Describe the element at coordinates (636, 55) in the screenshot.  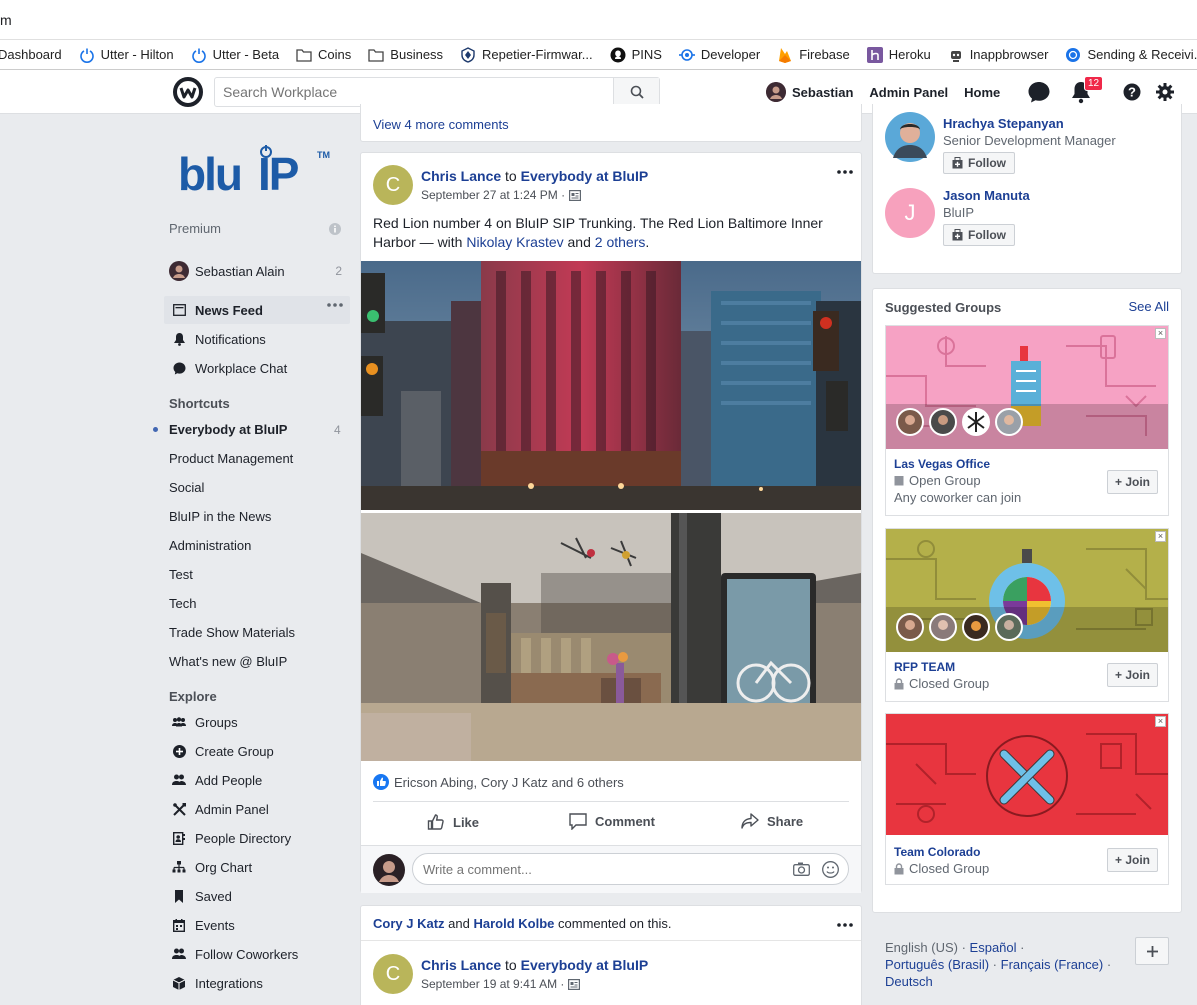
I see `bookmark-pins: PINS` at that location.